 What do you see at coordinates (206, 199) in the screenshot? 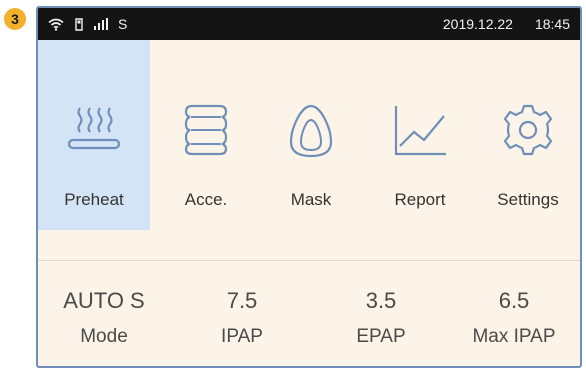
I see `menu-item-label: Acce.` at bounding box center [206, 199].